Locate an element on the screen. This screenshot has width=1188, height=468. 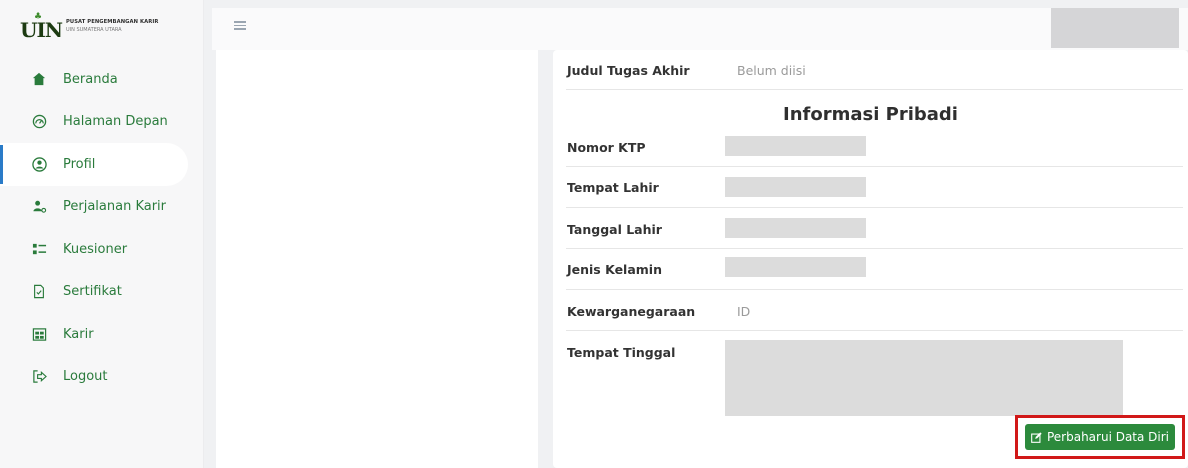
sidebar-item-label: Sertifikat is located at coordinates (92, 292).